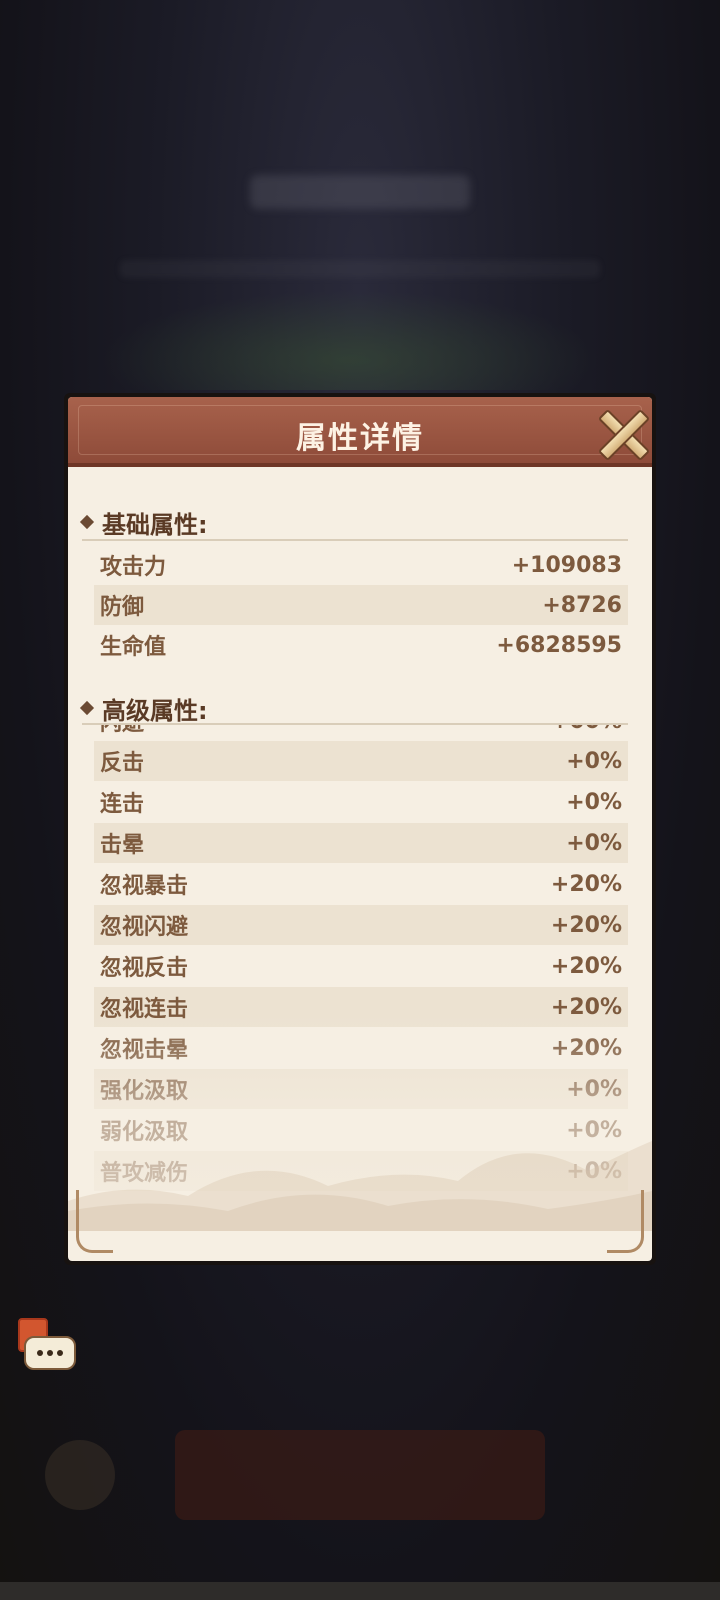 This screenshot has width=720, height=1600. I want to click on row-value: +6828595, so click(559, 645).